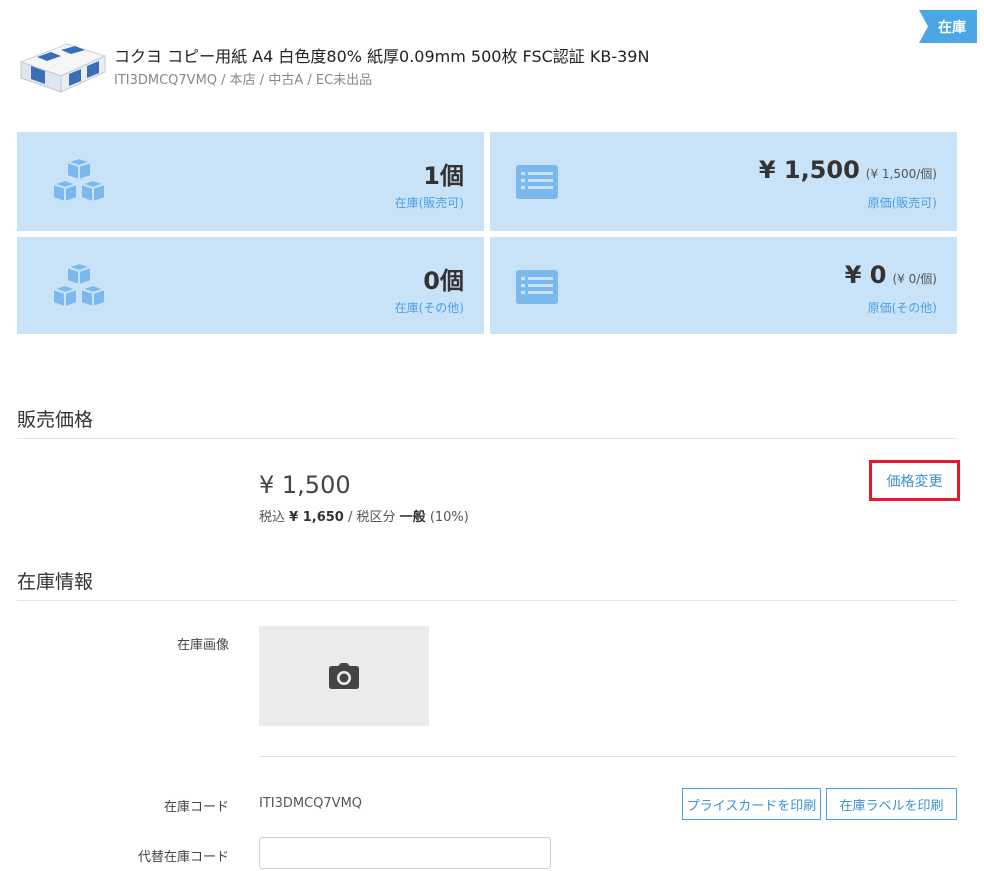  I want to click on change-price-button: 価格変更, so click(914, 480).